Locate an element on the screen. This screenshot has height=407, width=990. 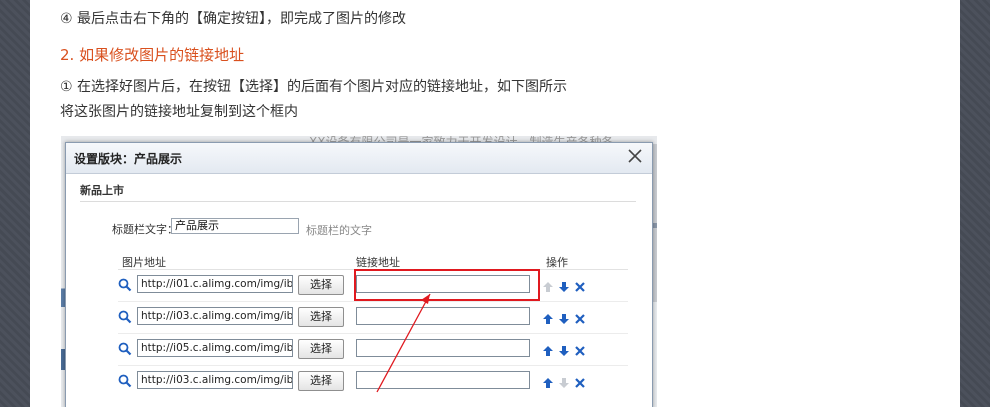
step1-text-continued: 将这张图片的链接地址复制到这个框内 is located at coordinates (179, 112).